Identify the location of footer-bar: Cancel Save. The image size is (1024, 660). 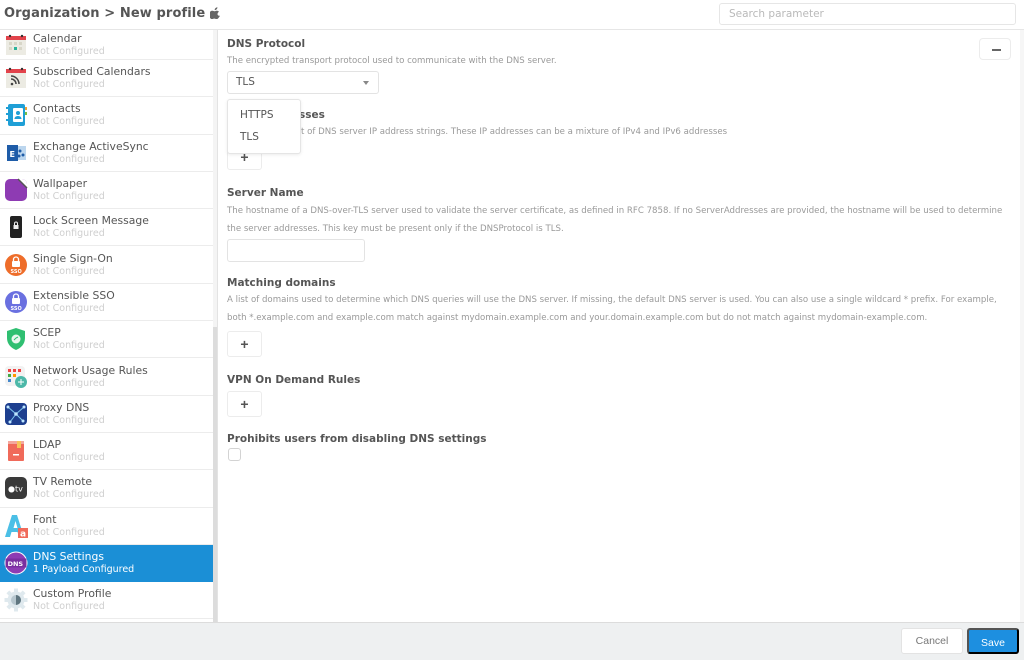
(512, 641).